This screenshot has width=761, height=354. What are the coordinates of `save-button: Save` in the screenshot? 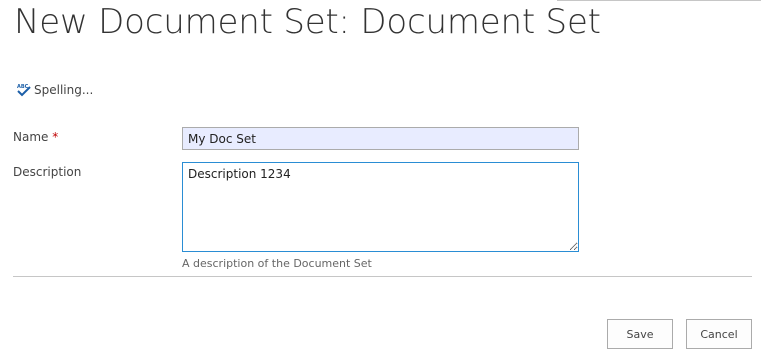 It's located at (640, 334).